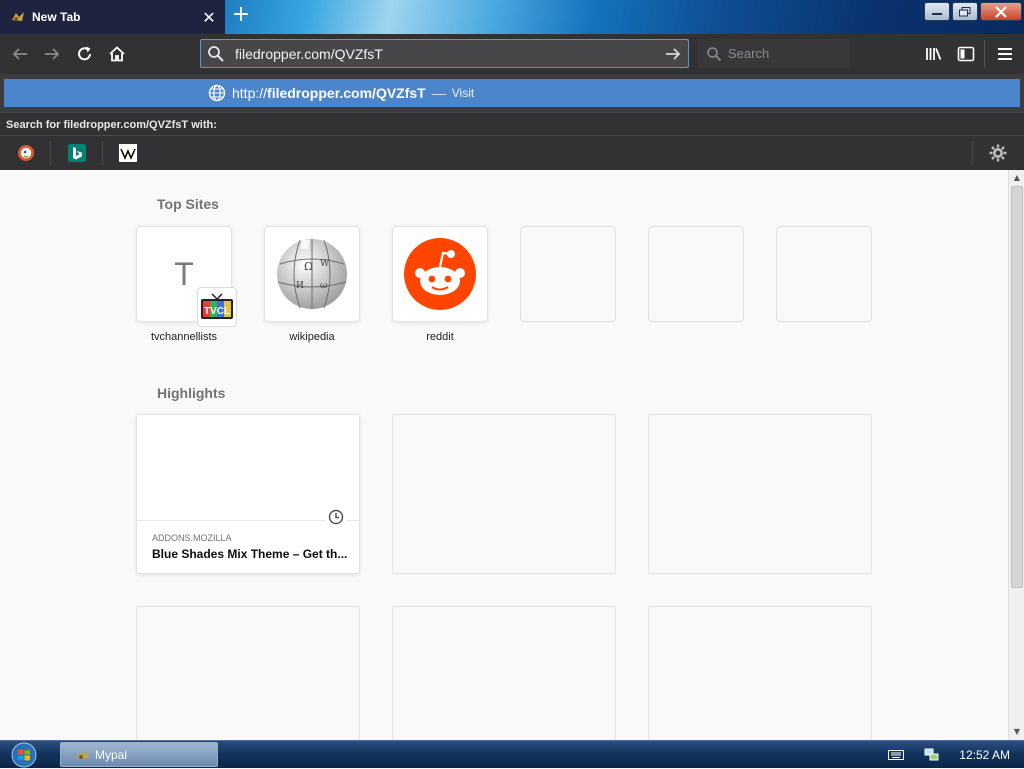 The image size is (1024, 769). What do you see at coordinates (1016, 732) in the screenshot?
I see `scroll-down-icon: ▼` at bounding box center [1016, 732].